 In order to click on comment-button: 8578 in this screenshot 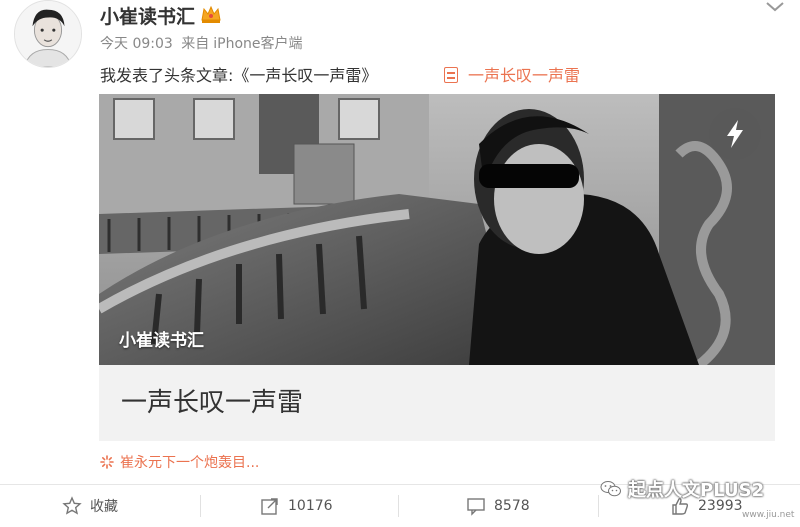, I will do `click(498, 506)`.